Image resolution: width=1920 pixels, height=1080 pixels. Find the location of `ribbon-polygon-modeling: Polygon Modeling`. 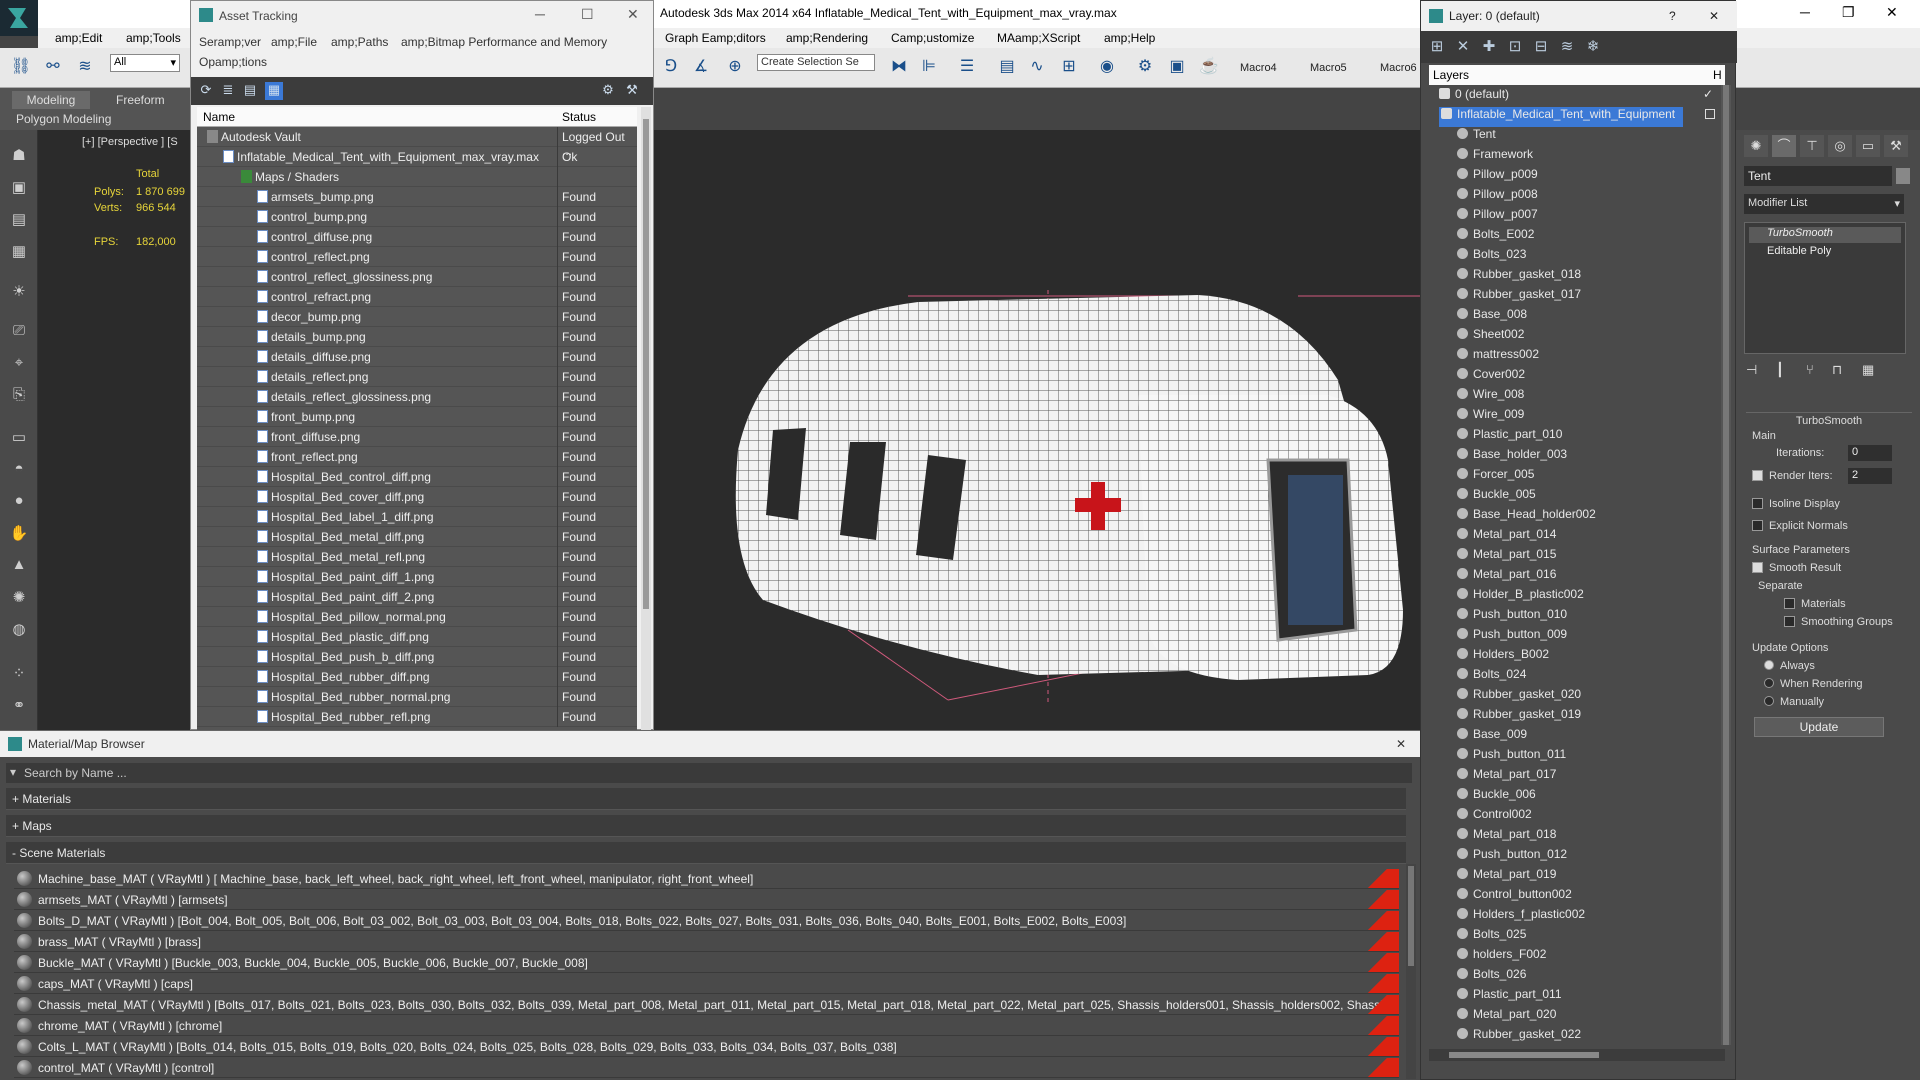

ribbon-polygon-modeling: Polygon Modeling is located at coordinates (63, 119).